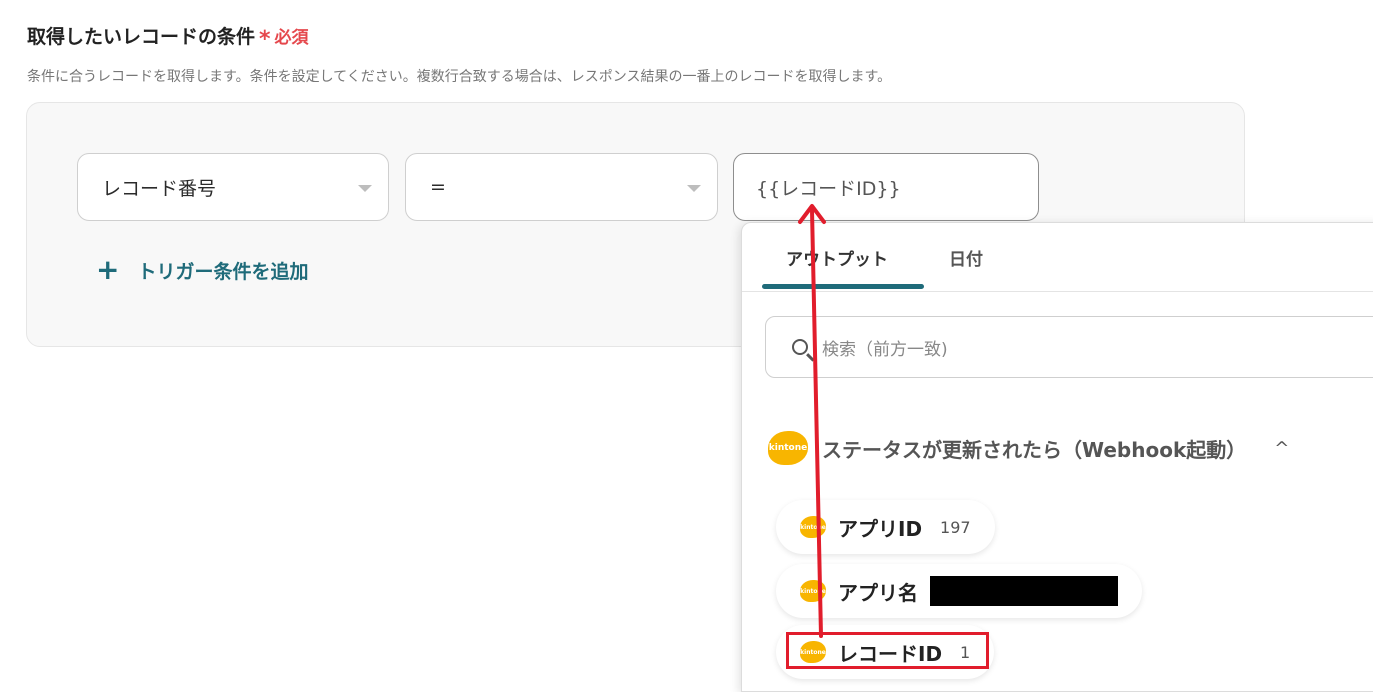 The image size is (1373, 692). Describe the element at coordinates (878, 592) in the screenshot. I see `output-item-label: アプリ名` at that location.